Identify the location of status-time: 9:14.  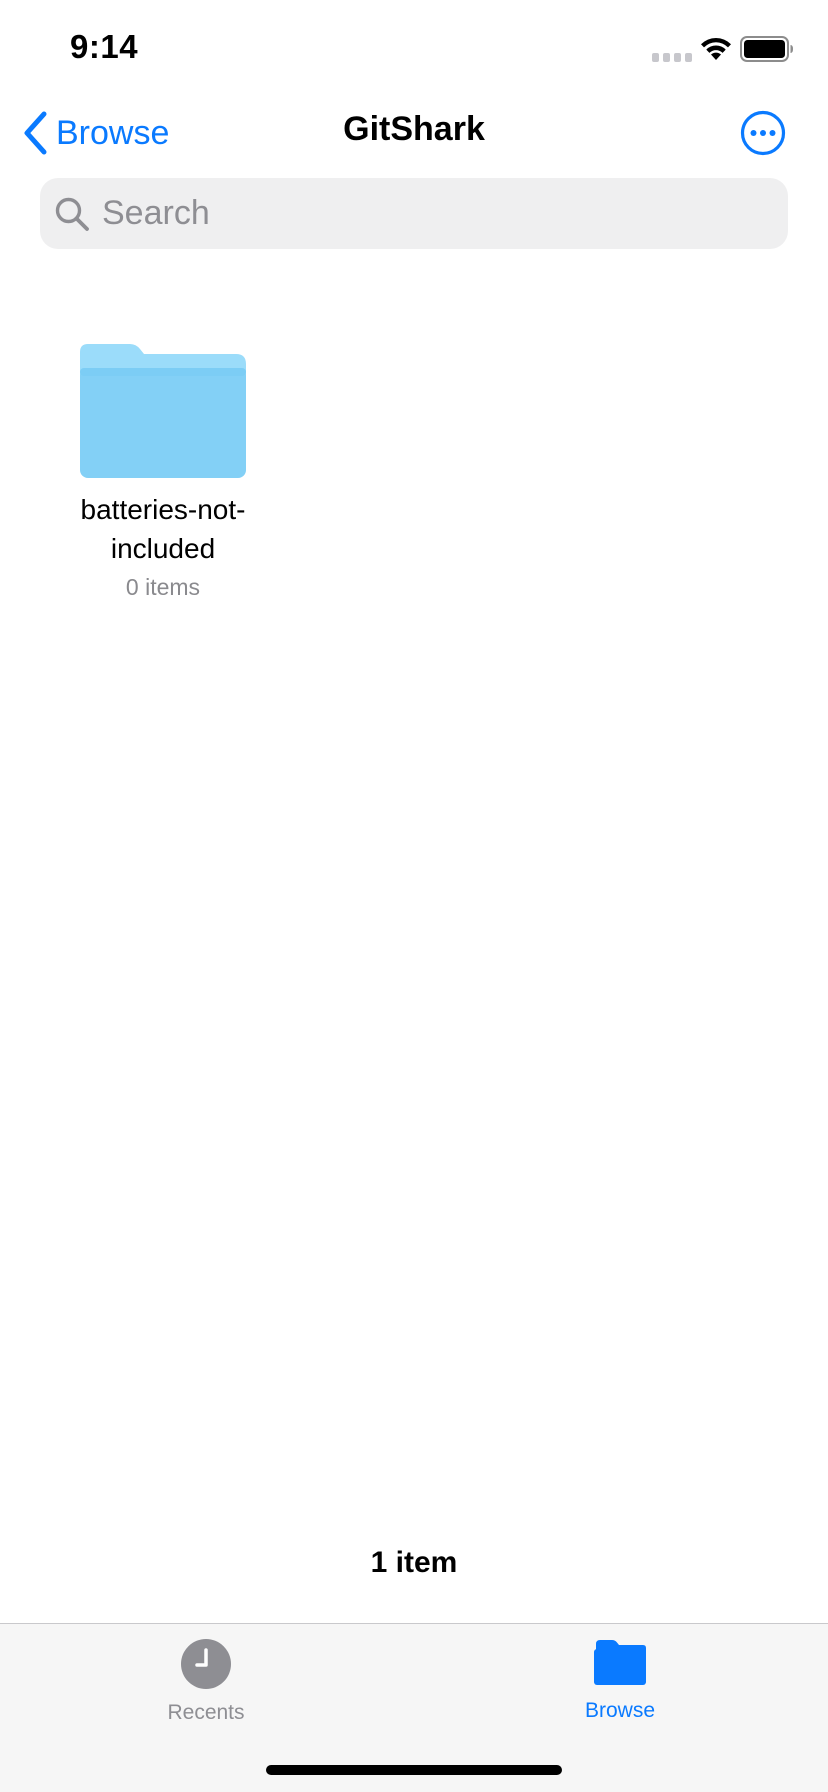
(104, 46).